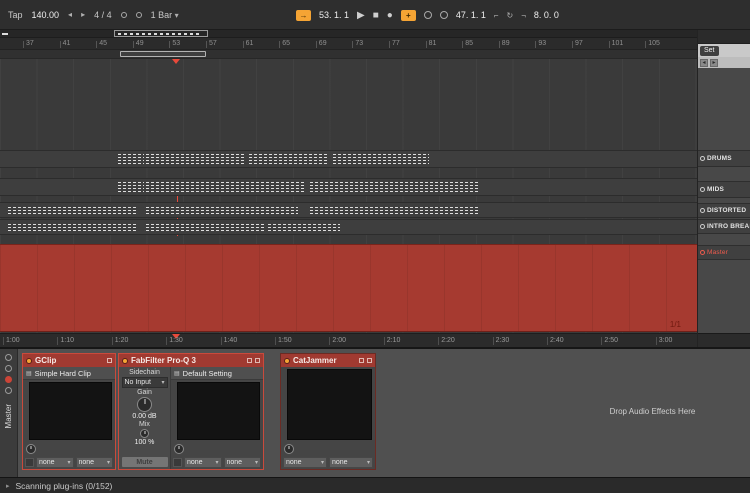 The image size is (750, 493). I want to click on track-header-distorted: DISTORTED, so click(724, 210).